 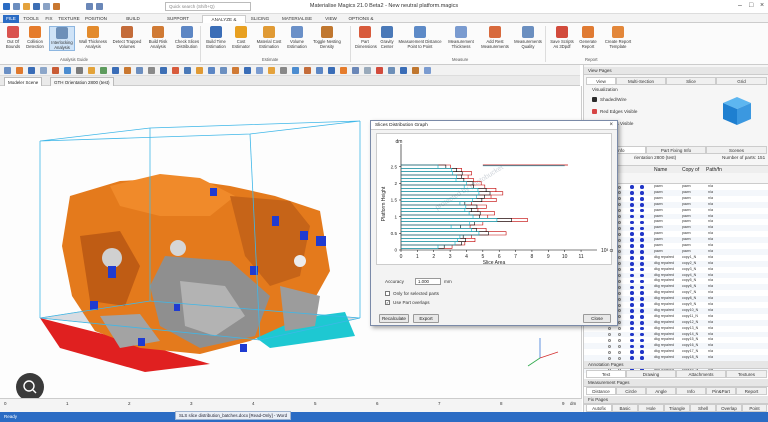 What do you see at coordinates (327, 37) in the screenshot?
I see `ribbon-button: Toggle Nesting Density` at bounding box center [327, 37].